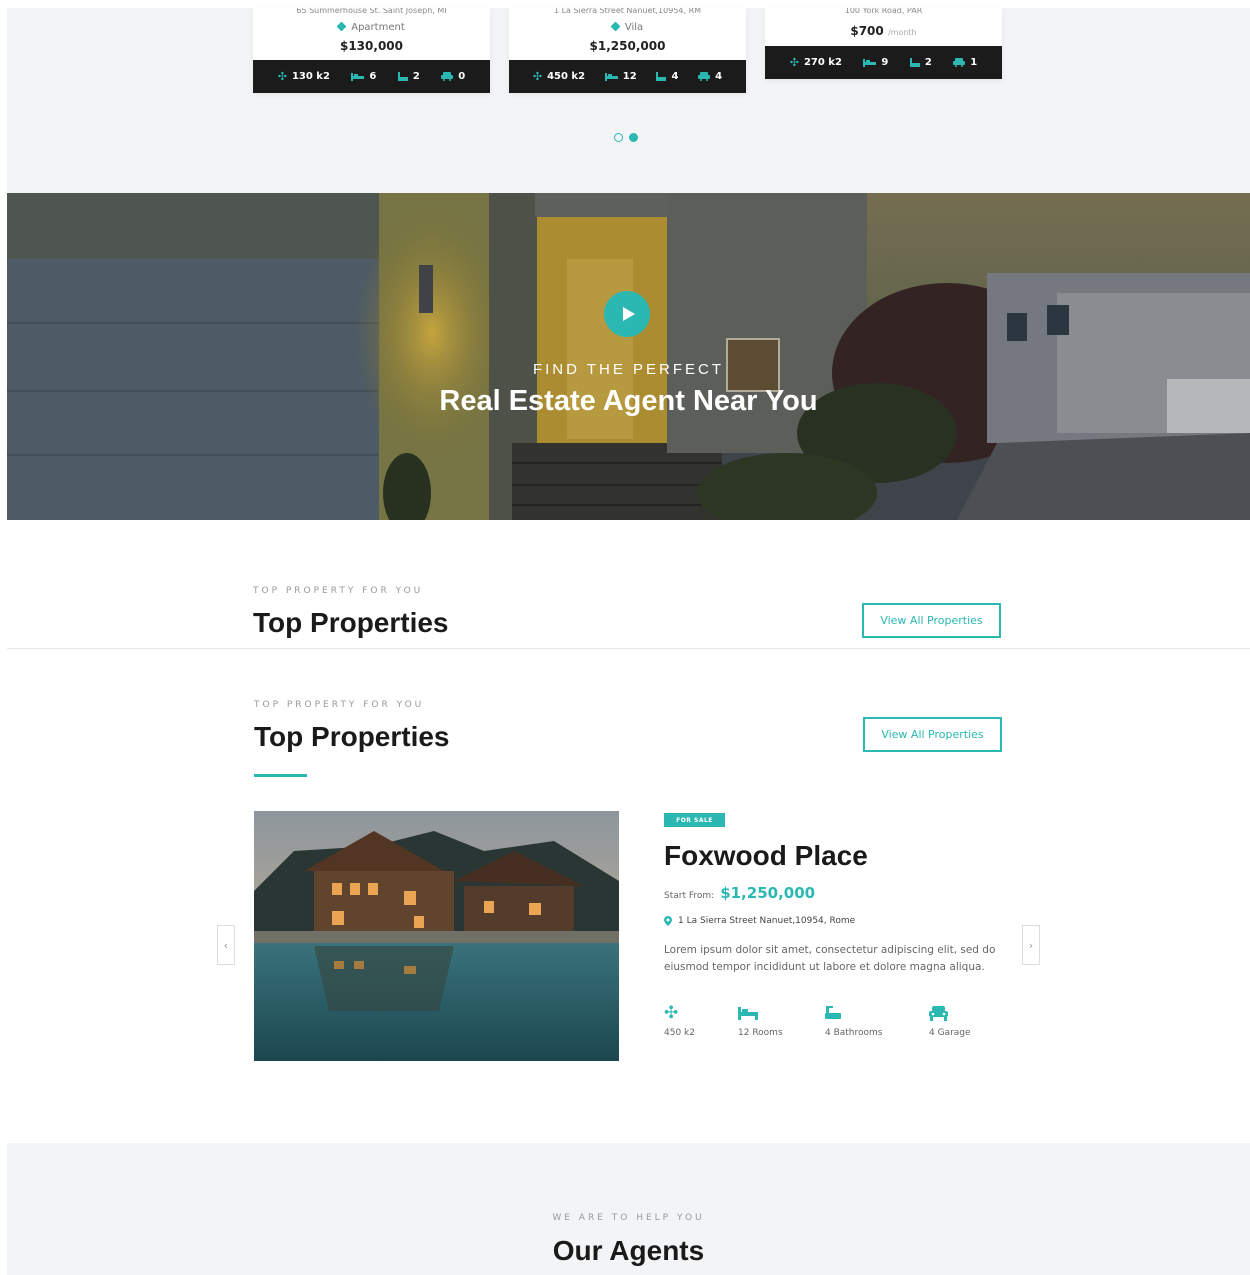 The height and width of the screenshot is (1275, 1250). I want to click on listing-price-value: $700, so click(867, 31).